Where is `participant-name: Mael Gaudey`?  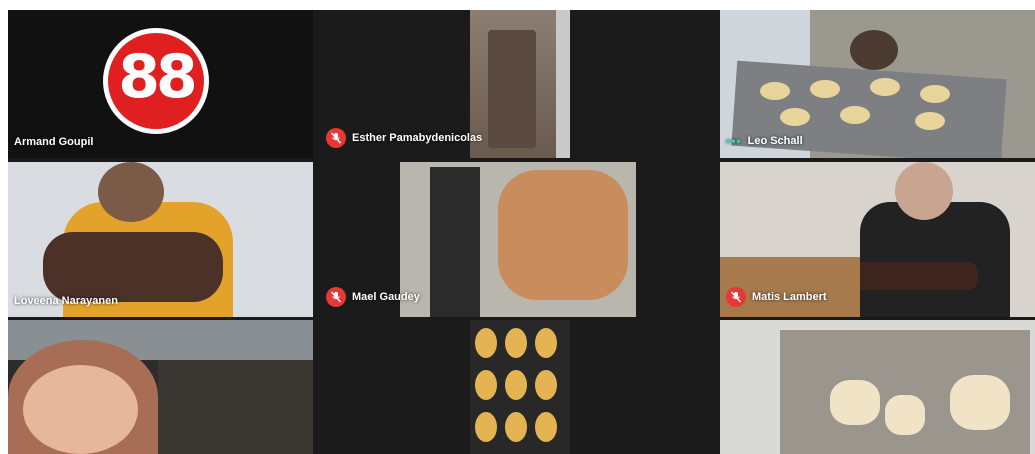
participant-name: Mael Gaudey is located at coordinates (386, 297).